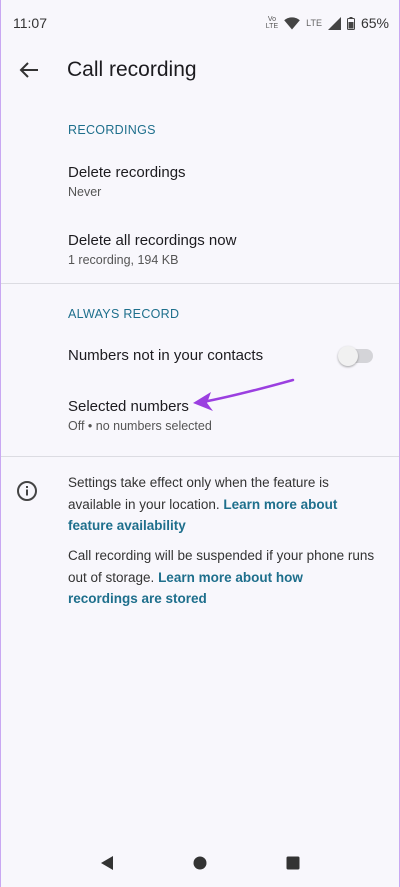 The height and width of the screenshot is (887, 400). I want to click on battery-icon, so click(350, 23).